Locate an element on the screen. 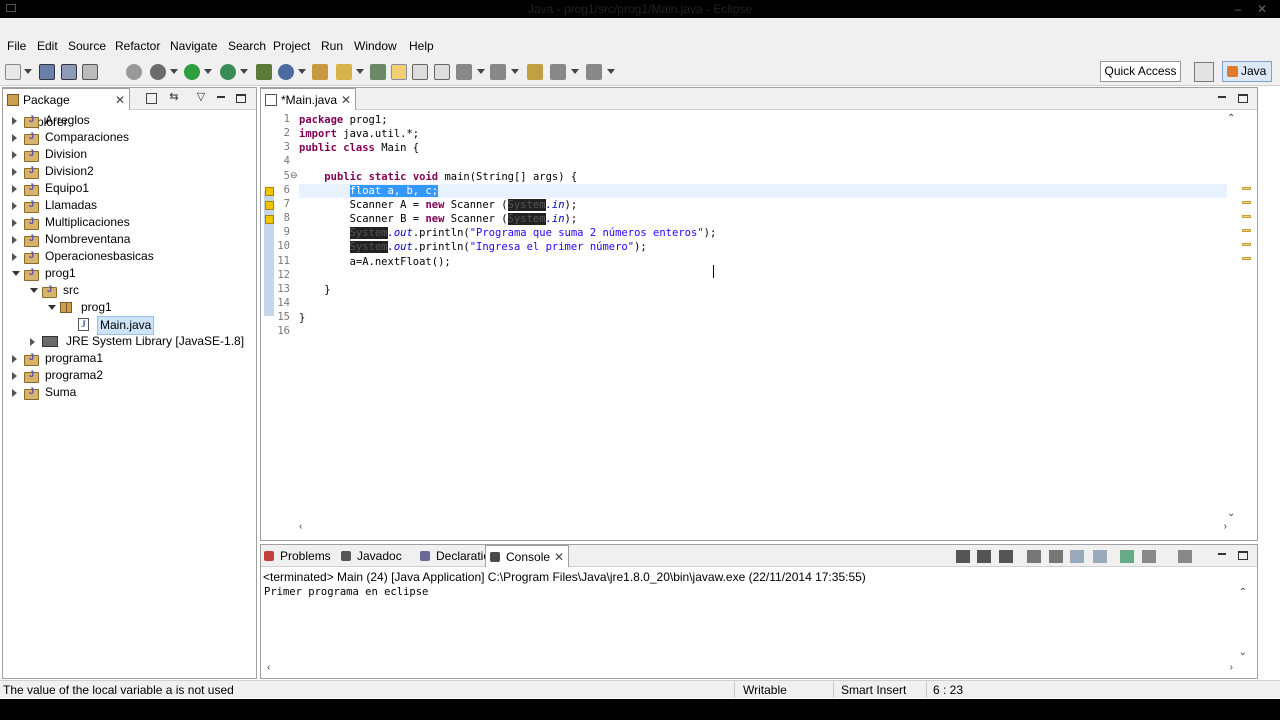 The height and width of the screenshot is (720, 1280). search-dropdown-icon is located at coordinates (360, 71).